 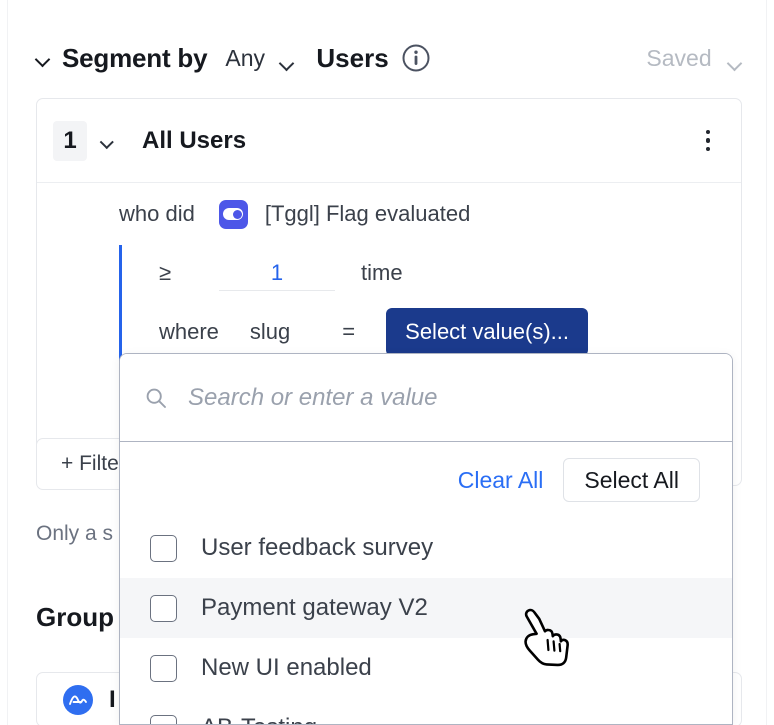 I want to click on event-name: [Tggl] Flag evaluated, so click(x=367, y=214).